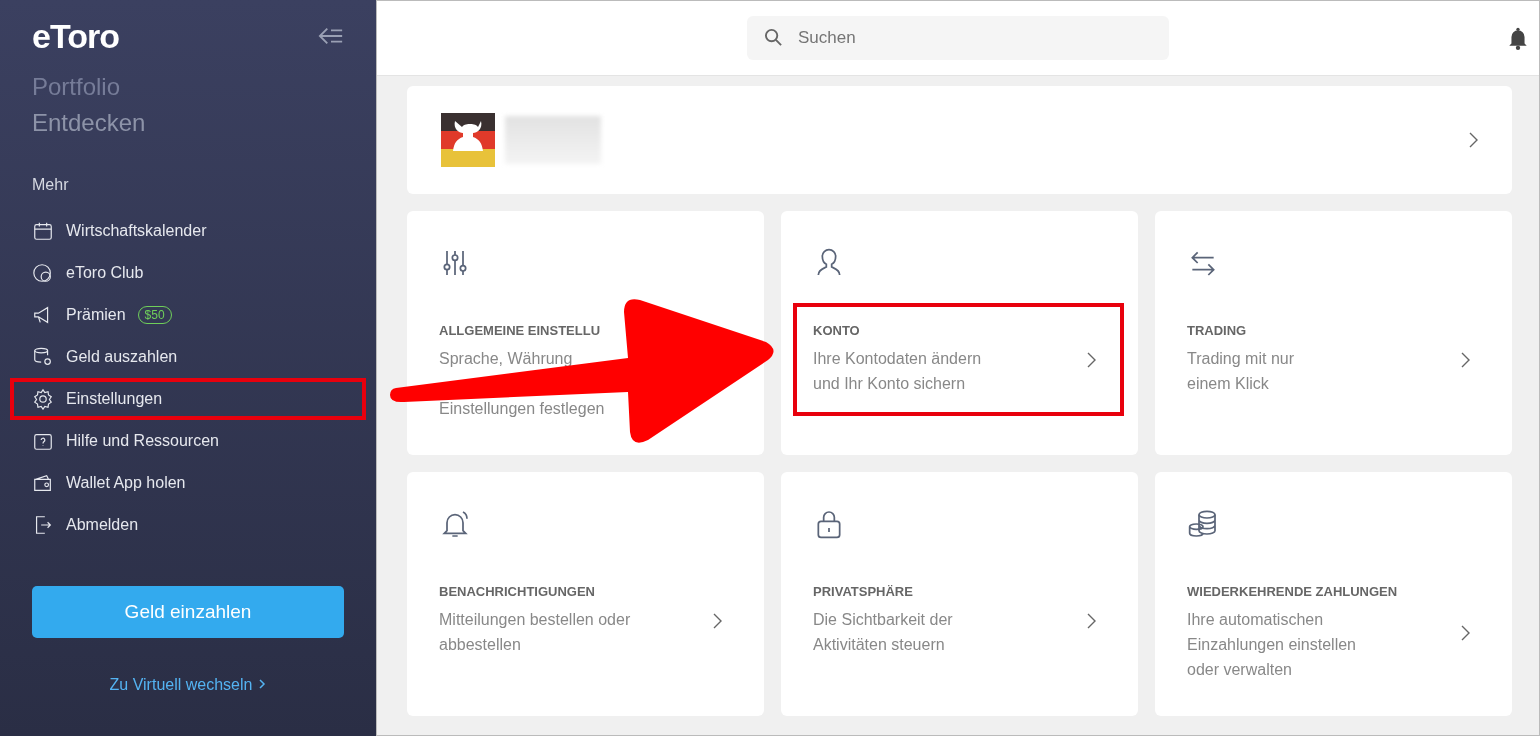 The width and height of the screenshot is (1540, 736). What do you see at coordinates (188, 357) in the screenshot?
I see `sidebar-item: Geld auszahlen` at bounding box center [188, 357].